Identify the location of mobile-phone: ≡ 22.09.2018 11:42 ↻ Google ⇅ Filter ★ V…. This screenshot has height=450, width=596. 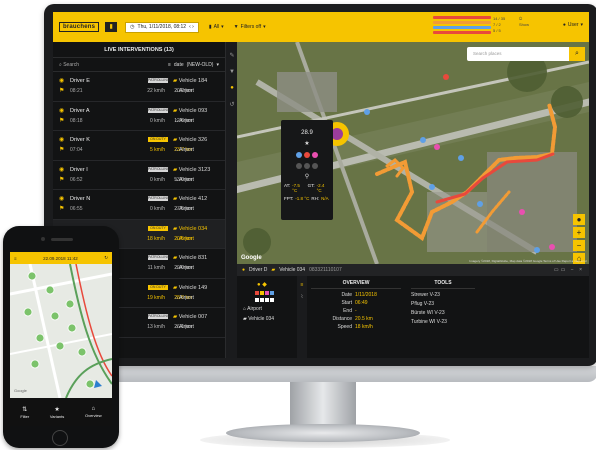
(61, 337).